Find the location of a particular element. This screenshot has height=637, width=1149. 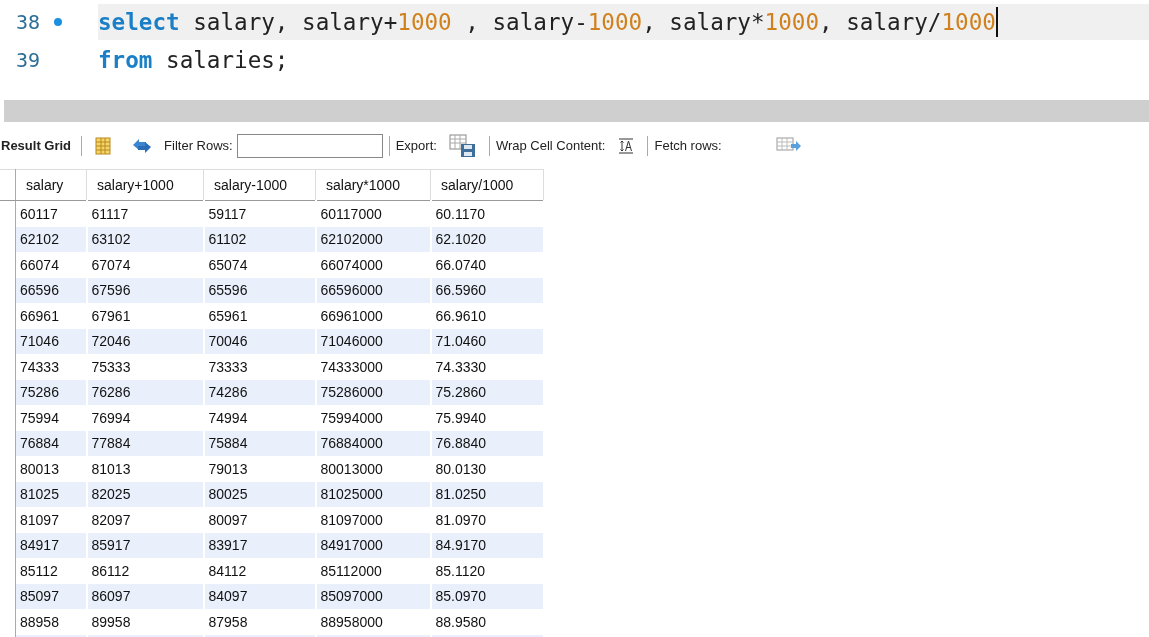

filter-field is located at coordinates (309, 145).